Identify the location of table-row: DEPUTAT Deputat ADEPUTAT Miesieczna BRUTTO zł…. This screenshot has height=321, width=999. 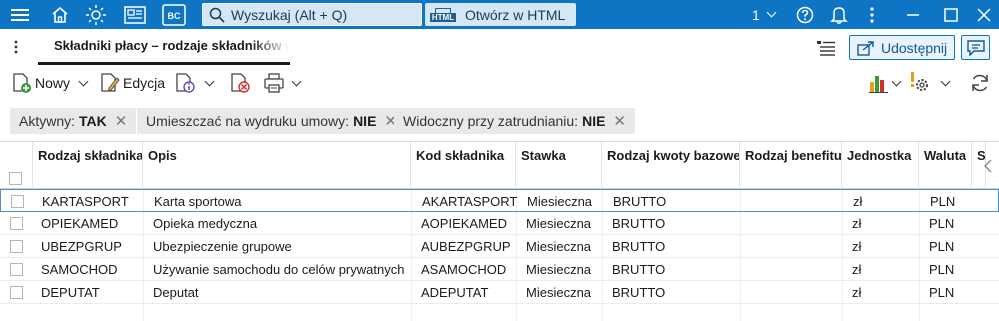
(499, 292).